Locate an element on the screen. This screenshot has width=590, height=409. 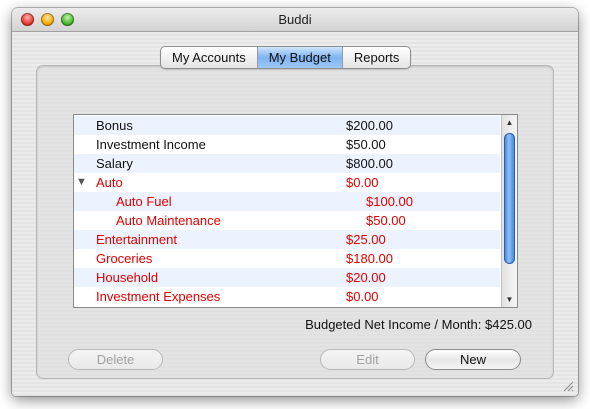
category-name: Auto Maintenance is located at coordinates (168, 220).